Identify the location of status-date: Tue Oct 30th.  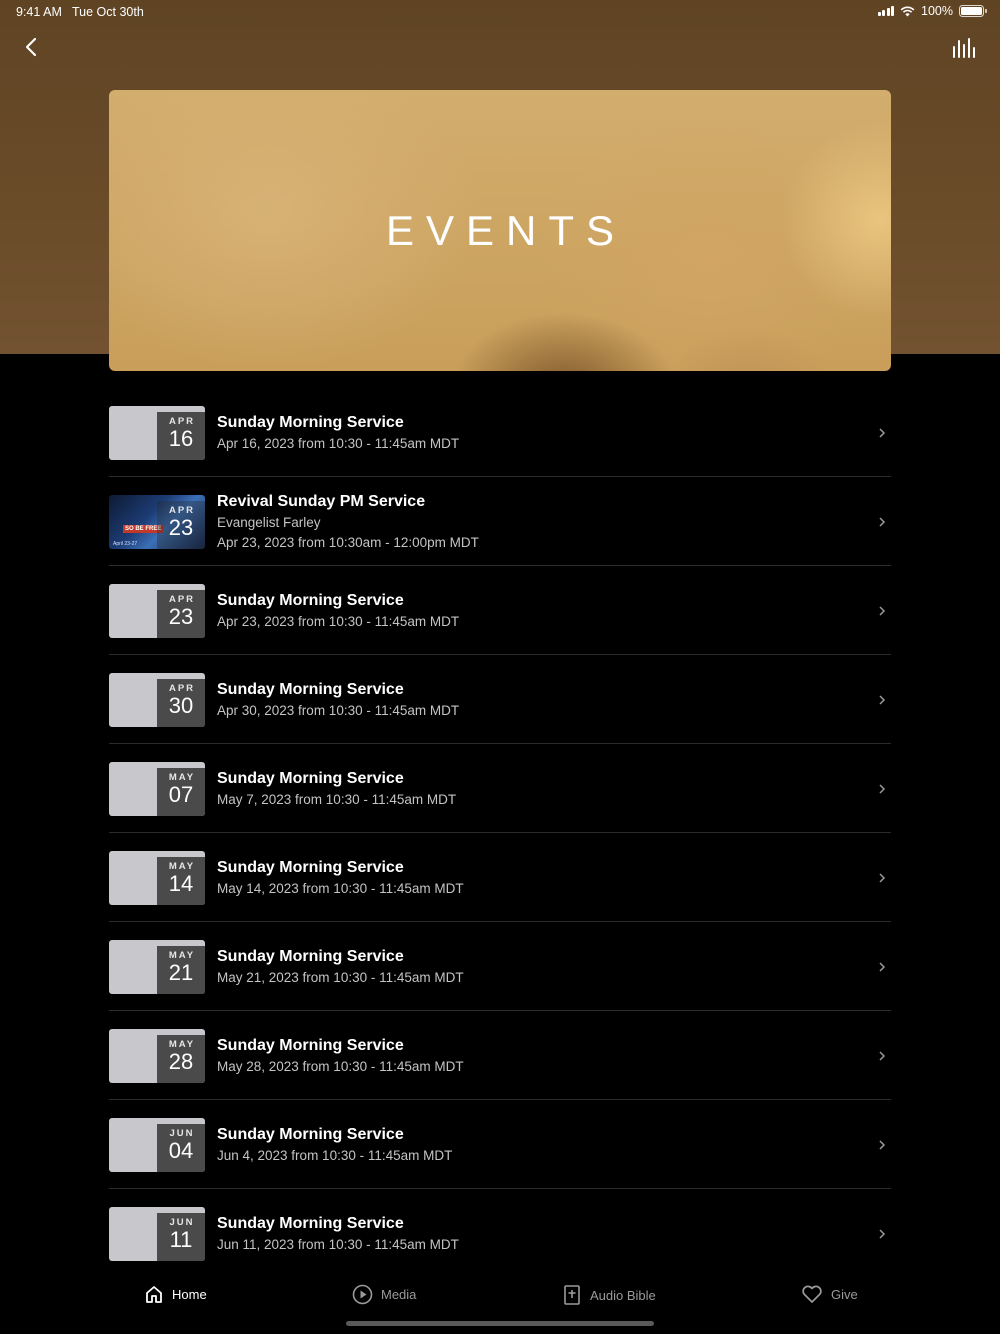
(108, 12).